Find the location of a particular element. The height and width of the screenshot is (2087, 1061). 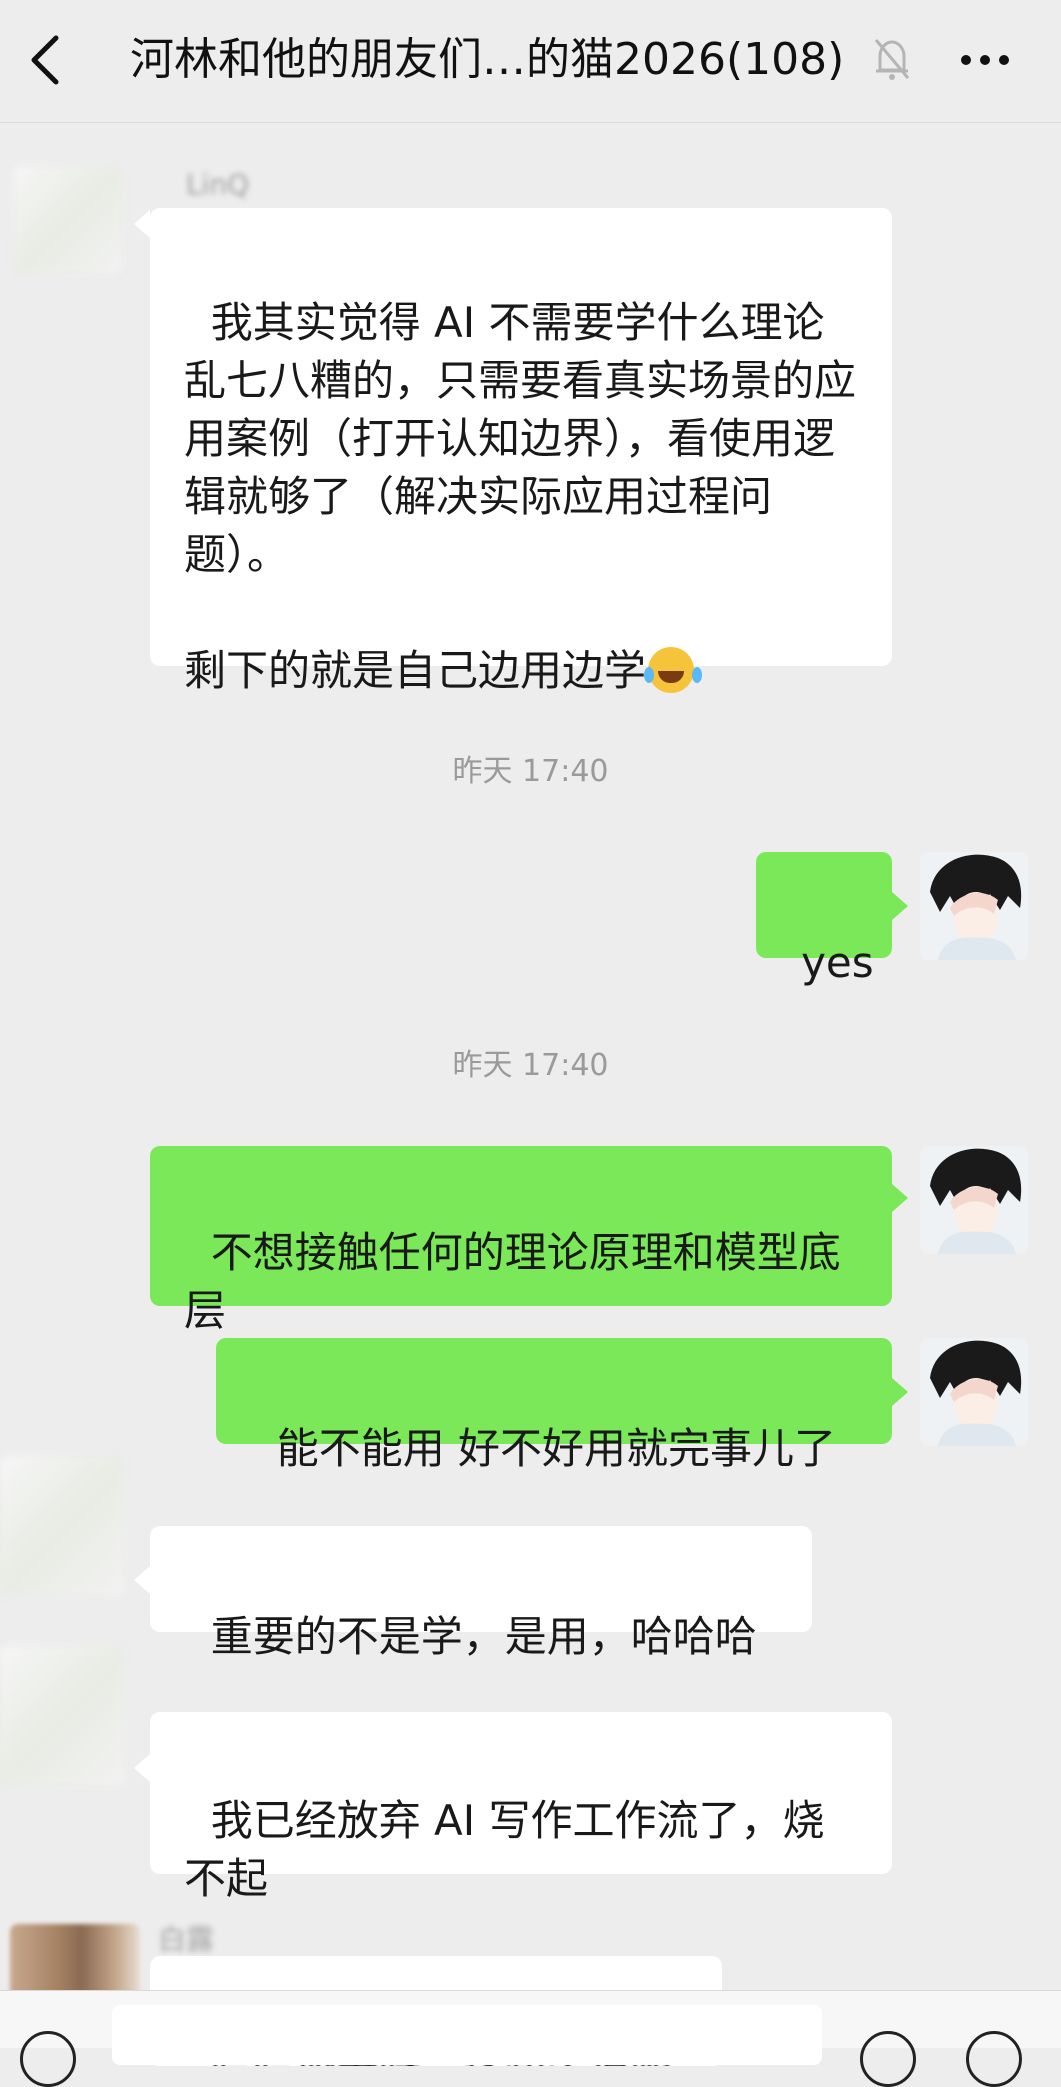

input-bar is located at coordinates (530, 2038).